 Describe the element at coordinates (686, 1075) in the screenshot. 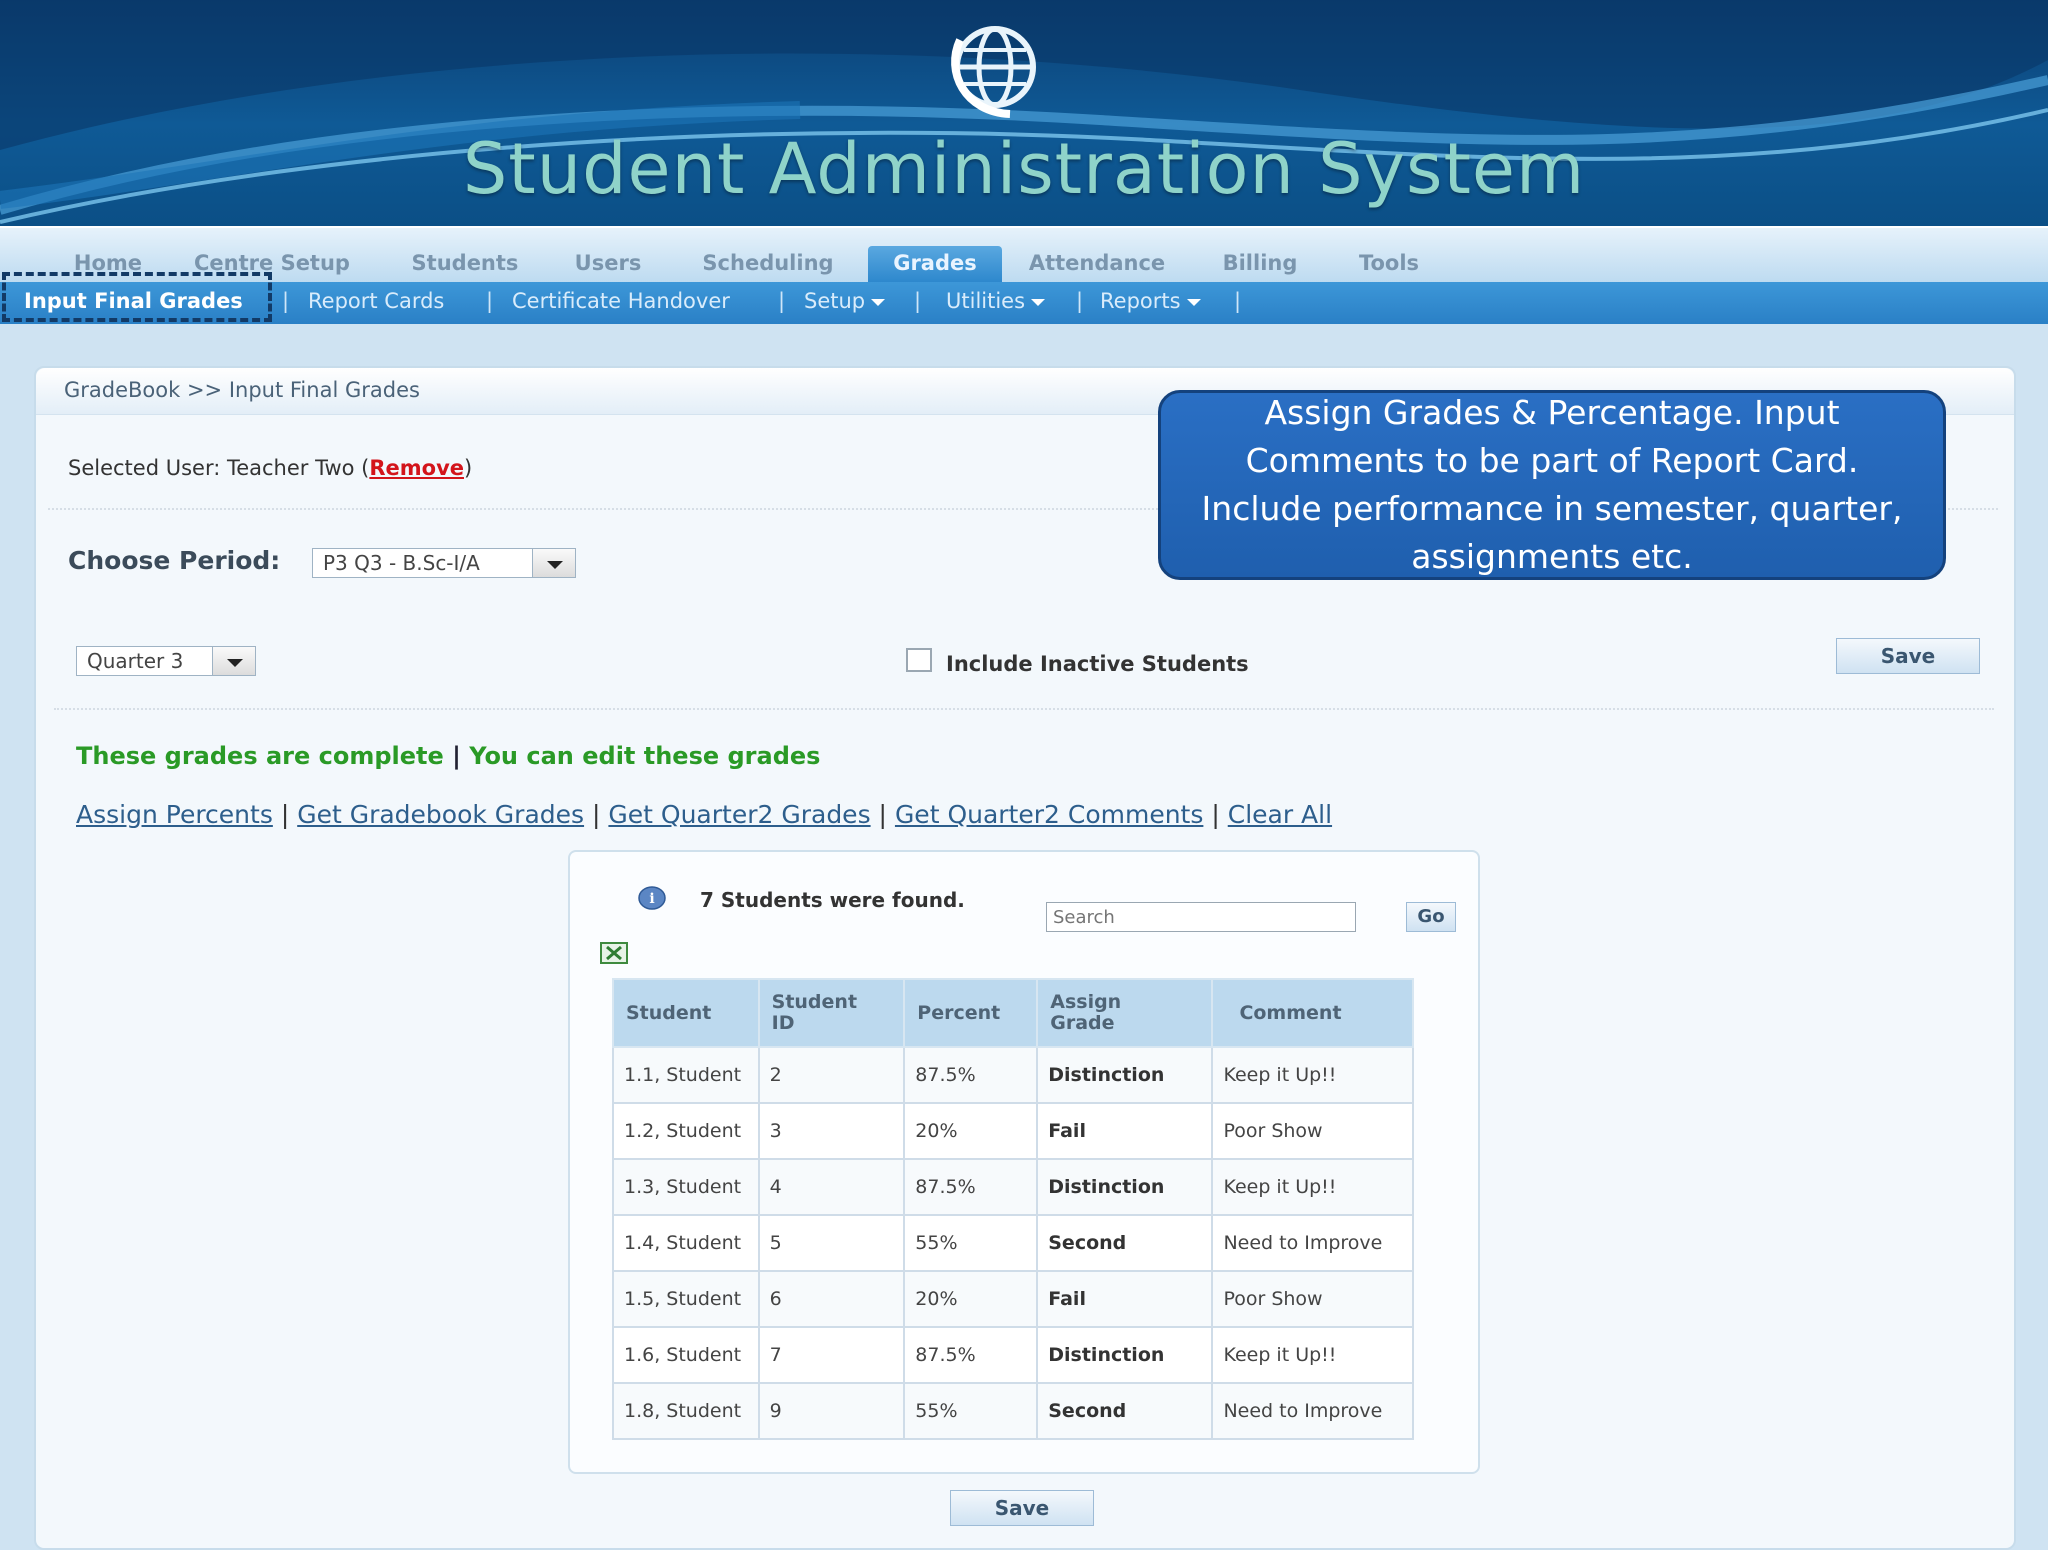

I see `cell-student: 1.1, Student` at that location.